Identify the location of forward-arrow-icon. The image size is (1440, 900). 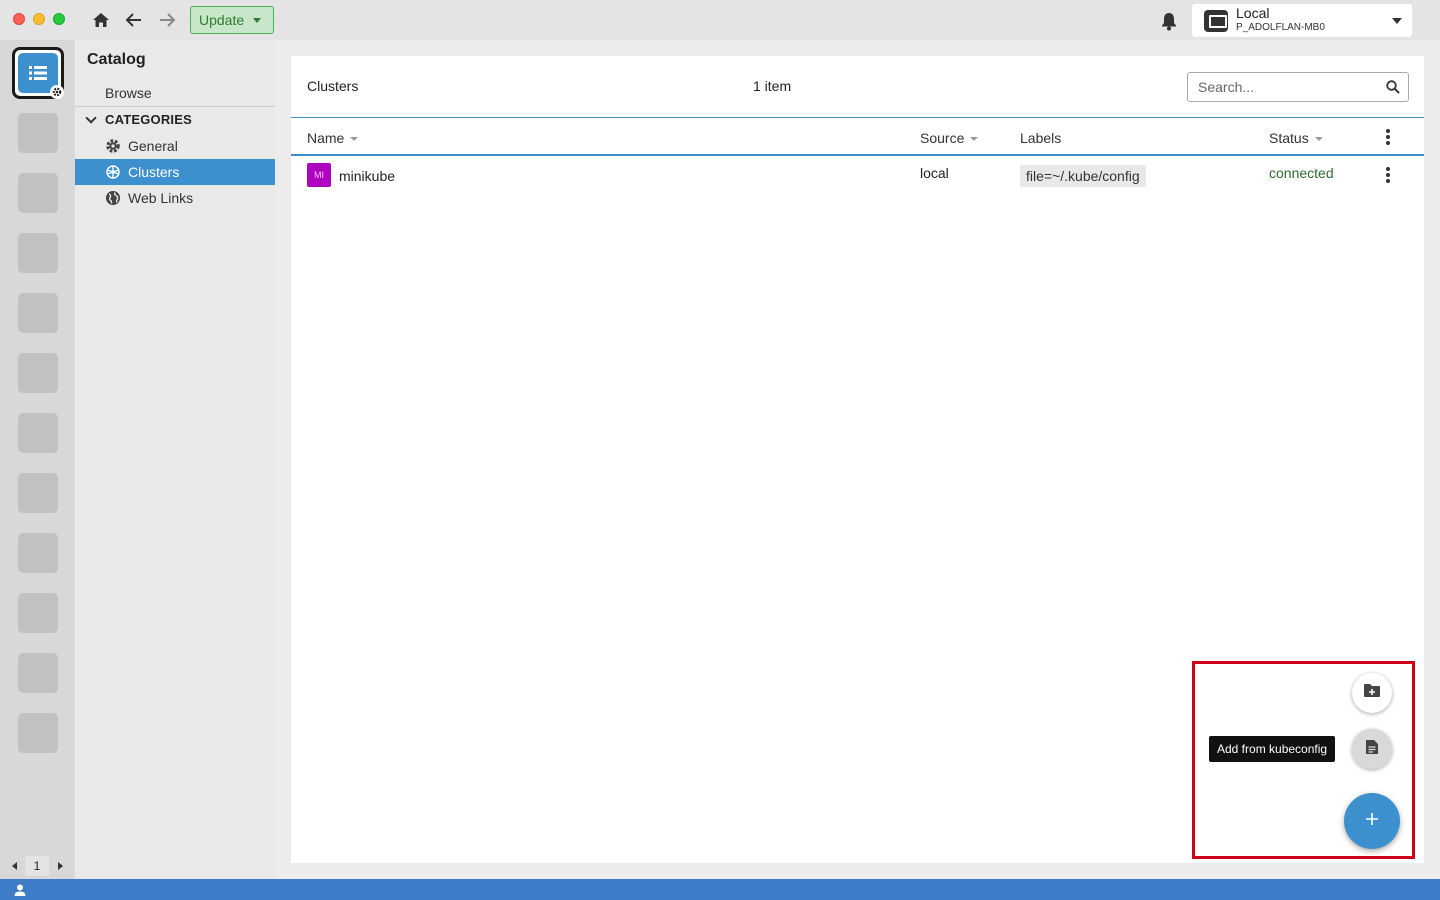
(167, 20).